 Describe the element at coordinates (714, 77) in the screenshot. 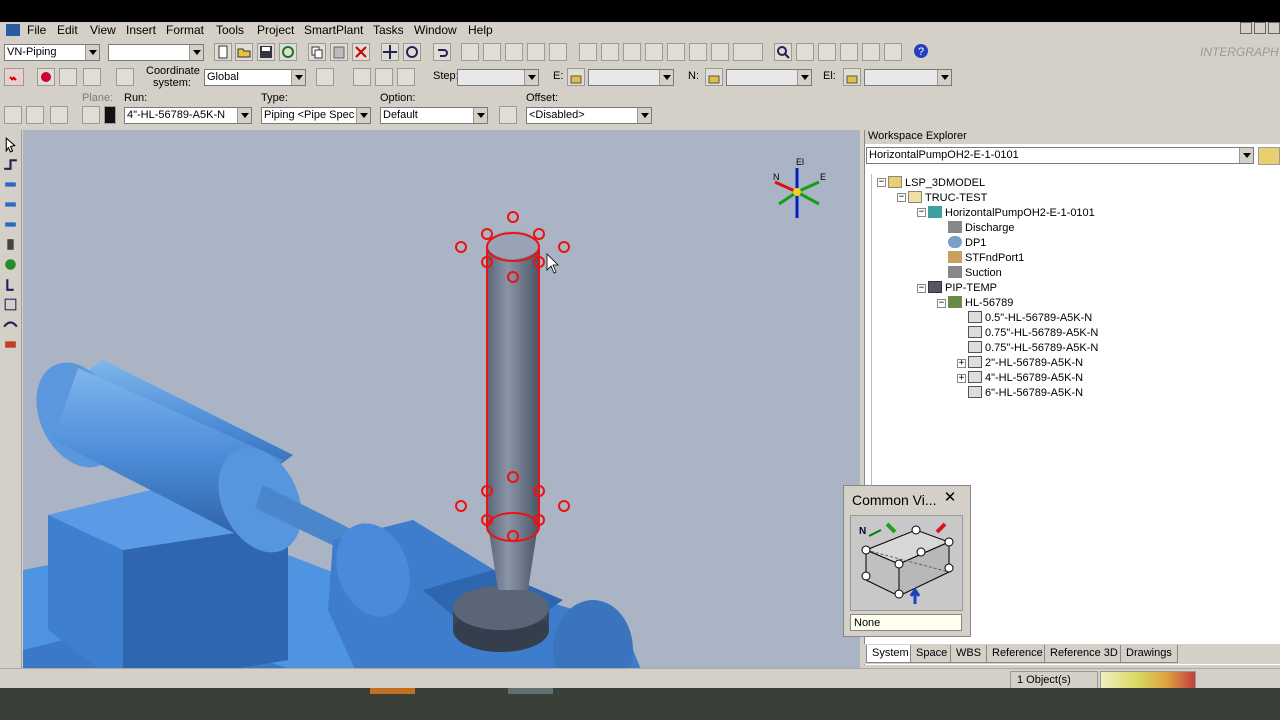

I see `n-lock-icon` at that location.